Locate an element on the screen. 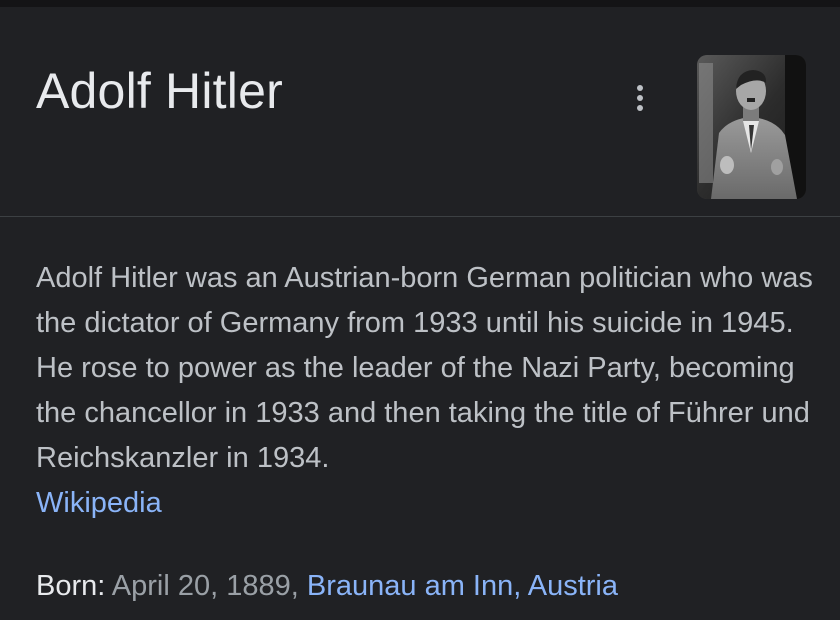 Image resolution: width=840 pixels, height=620 pixels. born-label: Born: is located at coordinates (71, 586).